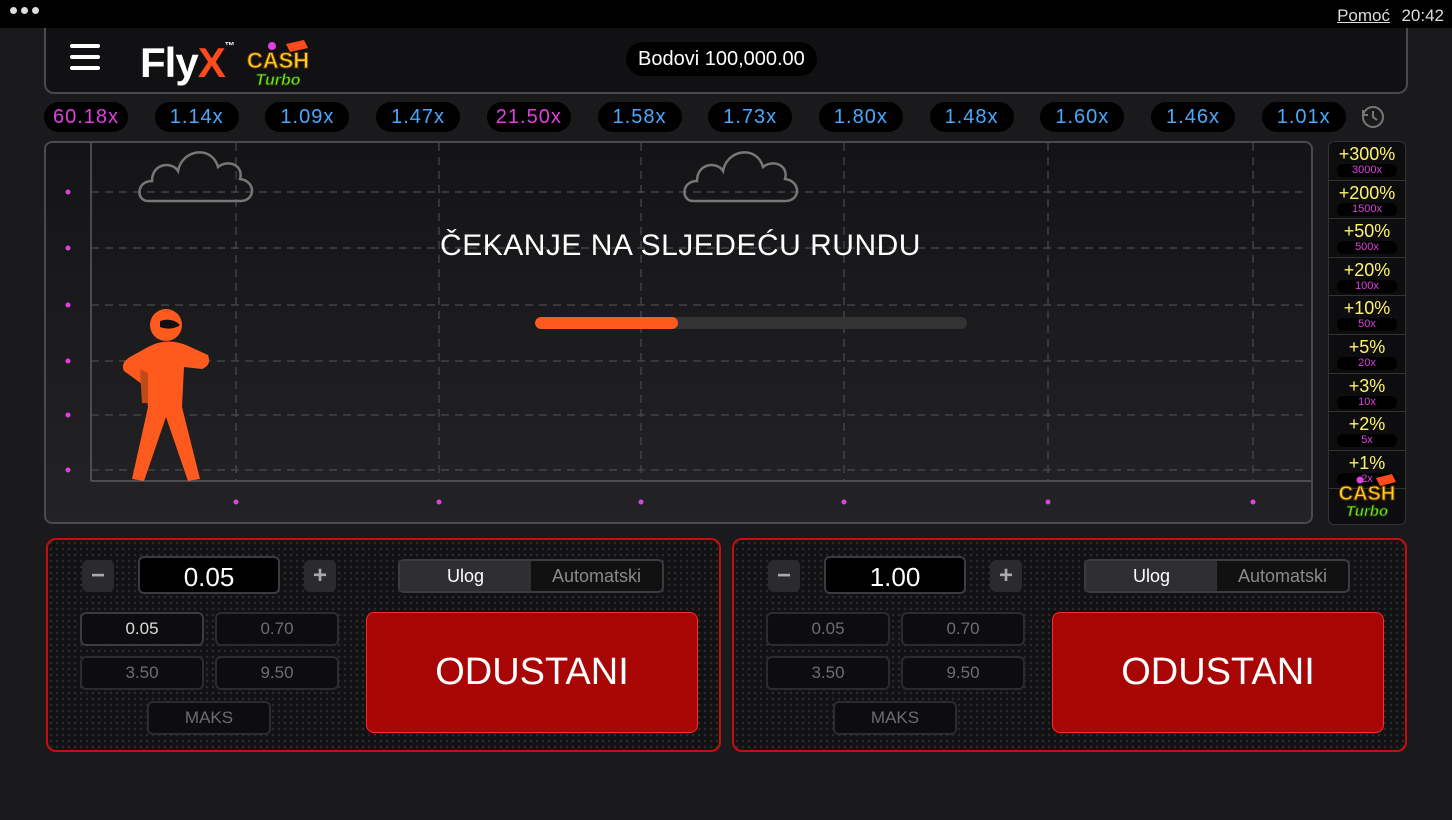 The width and height of the screenshot is (1452, 820). What do you see at coordinates (1367, 424) in the screenshot?
I see `tier-percent: +2%` at bounding box center [1367, 424].